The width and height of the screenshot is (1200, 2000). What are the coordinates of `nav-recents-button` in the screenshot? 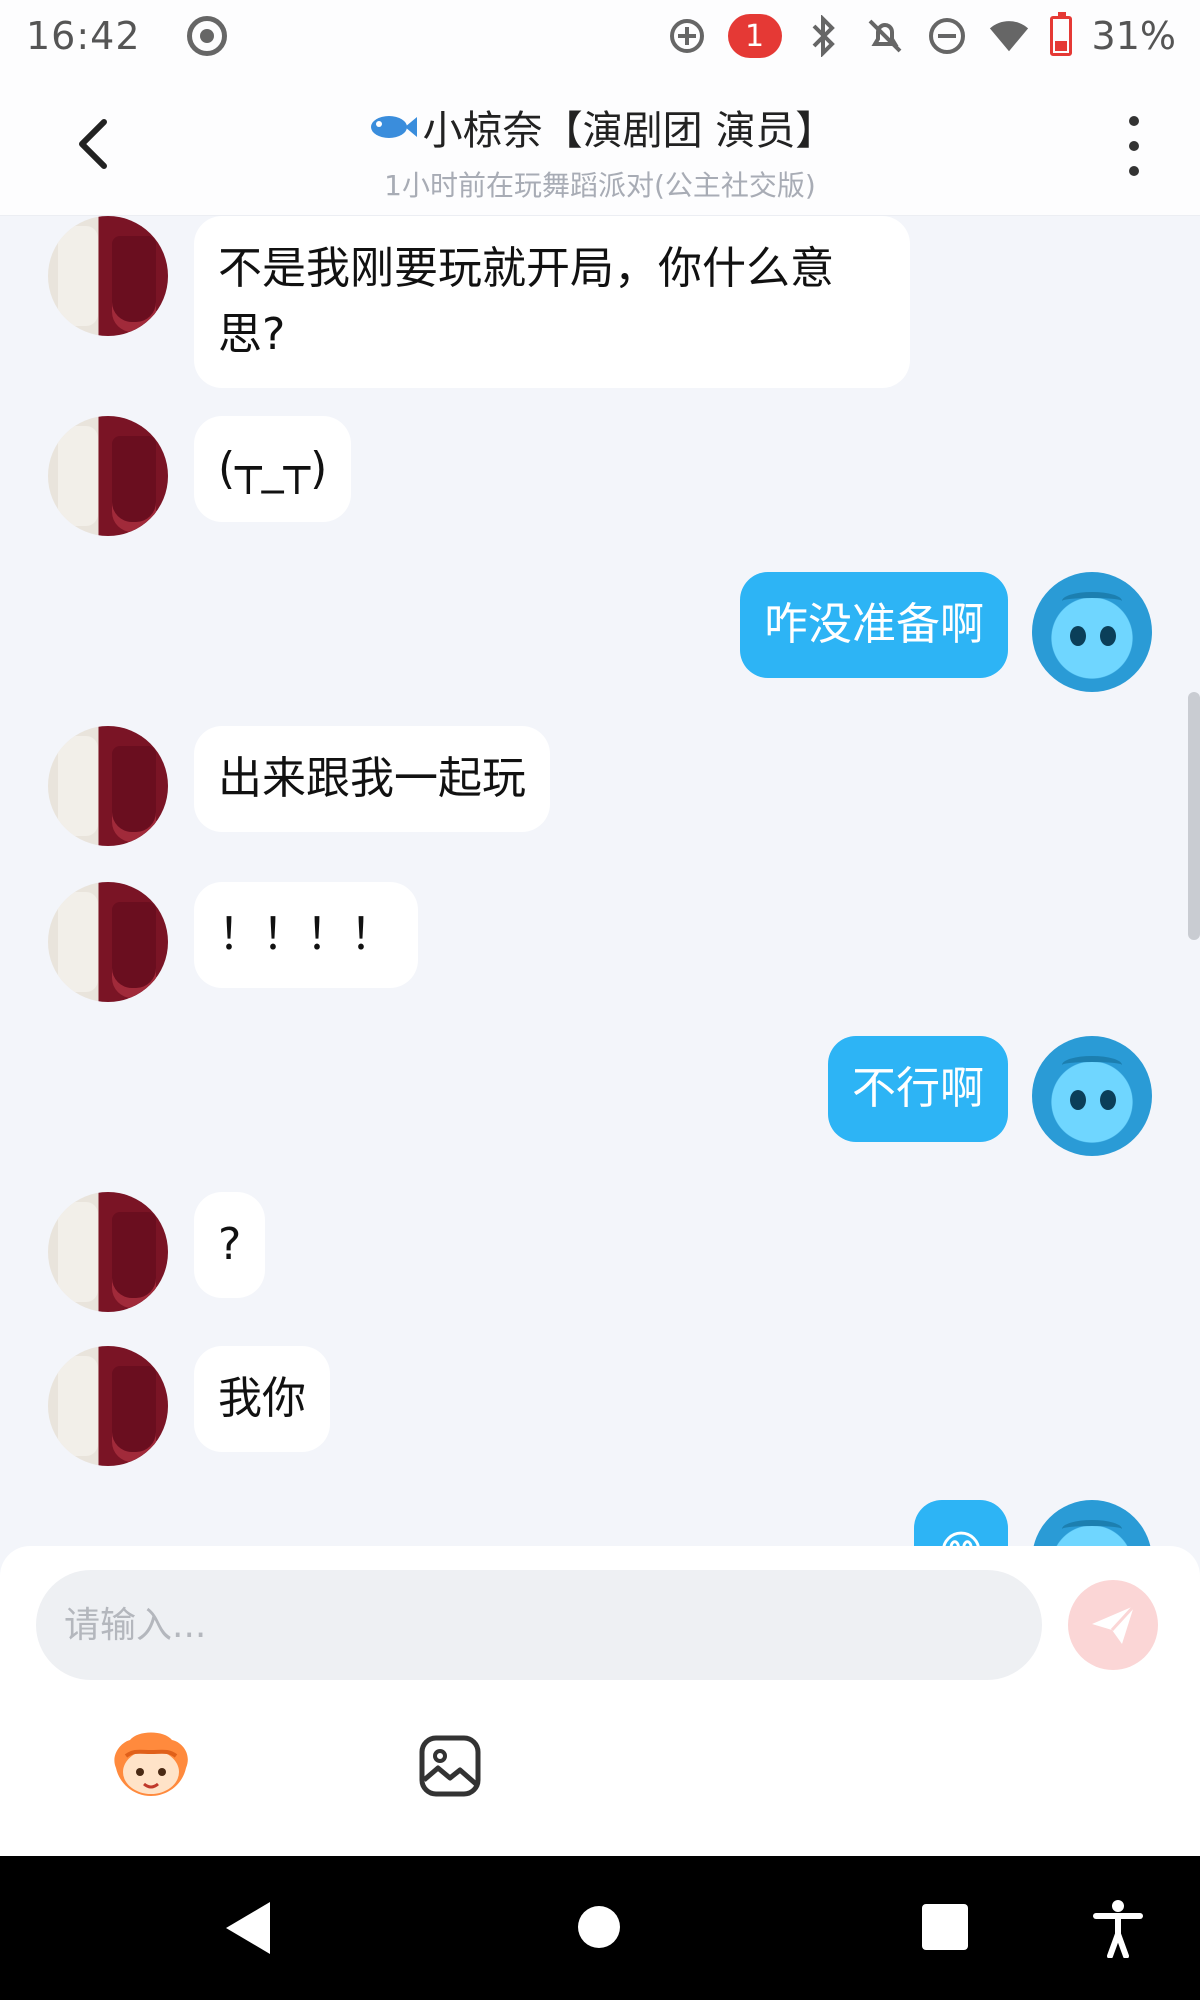 It's located at (945, 1927).